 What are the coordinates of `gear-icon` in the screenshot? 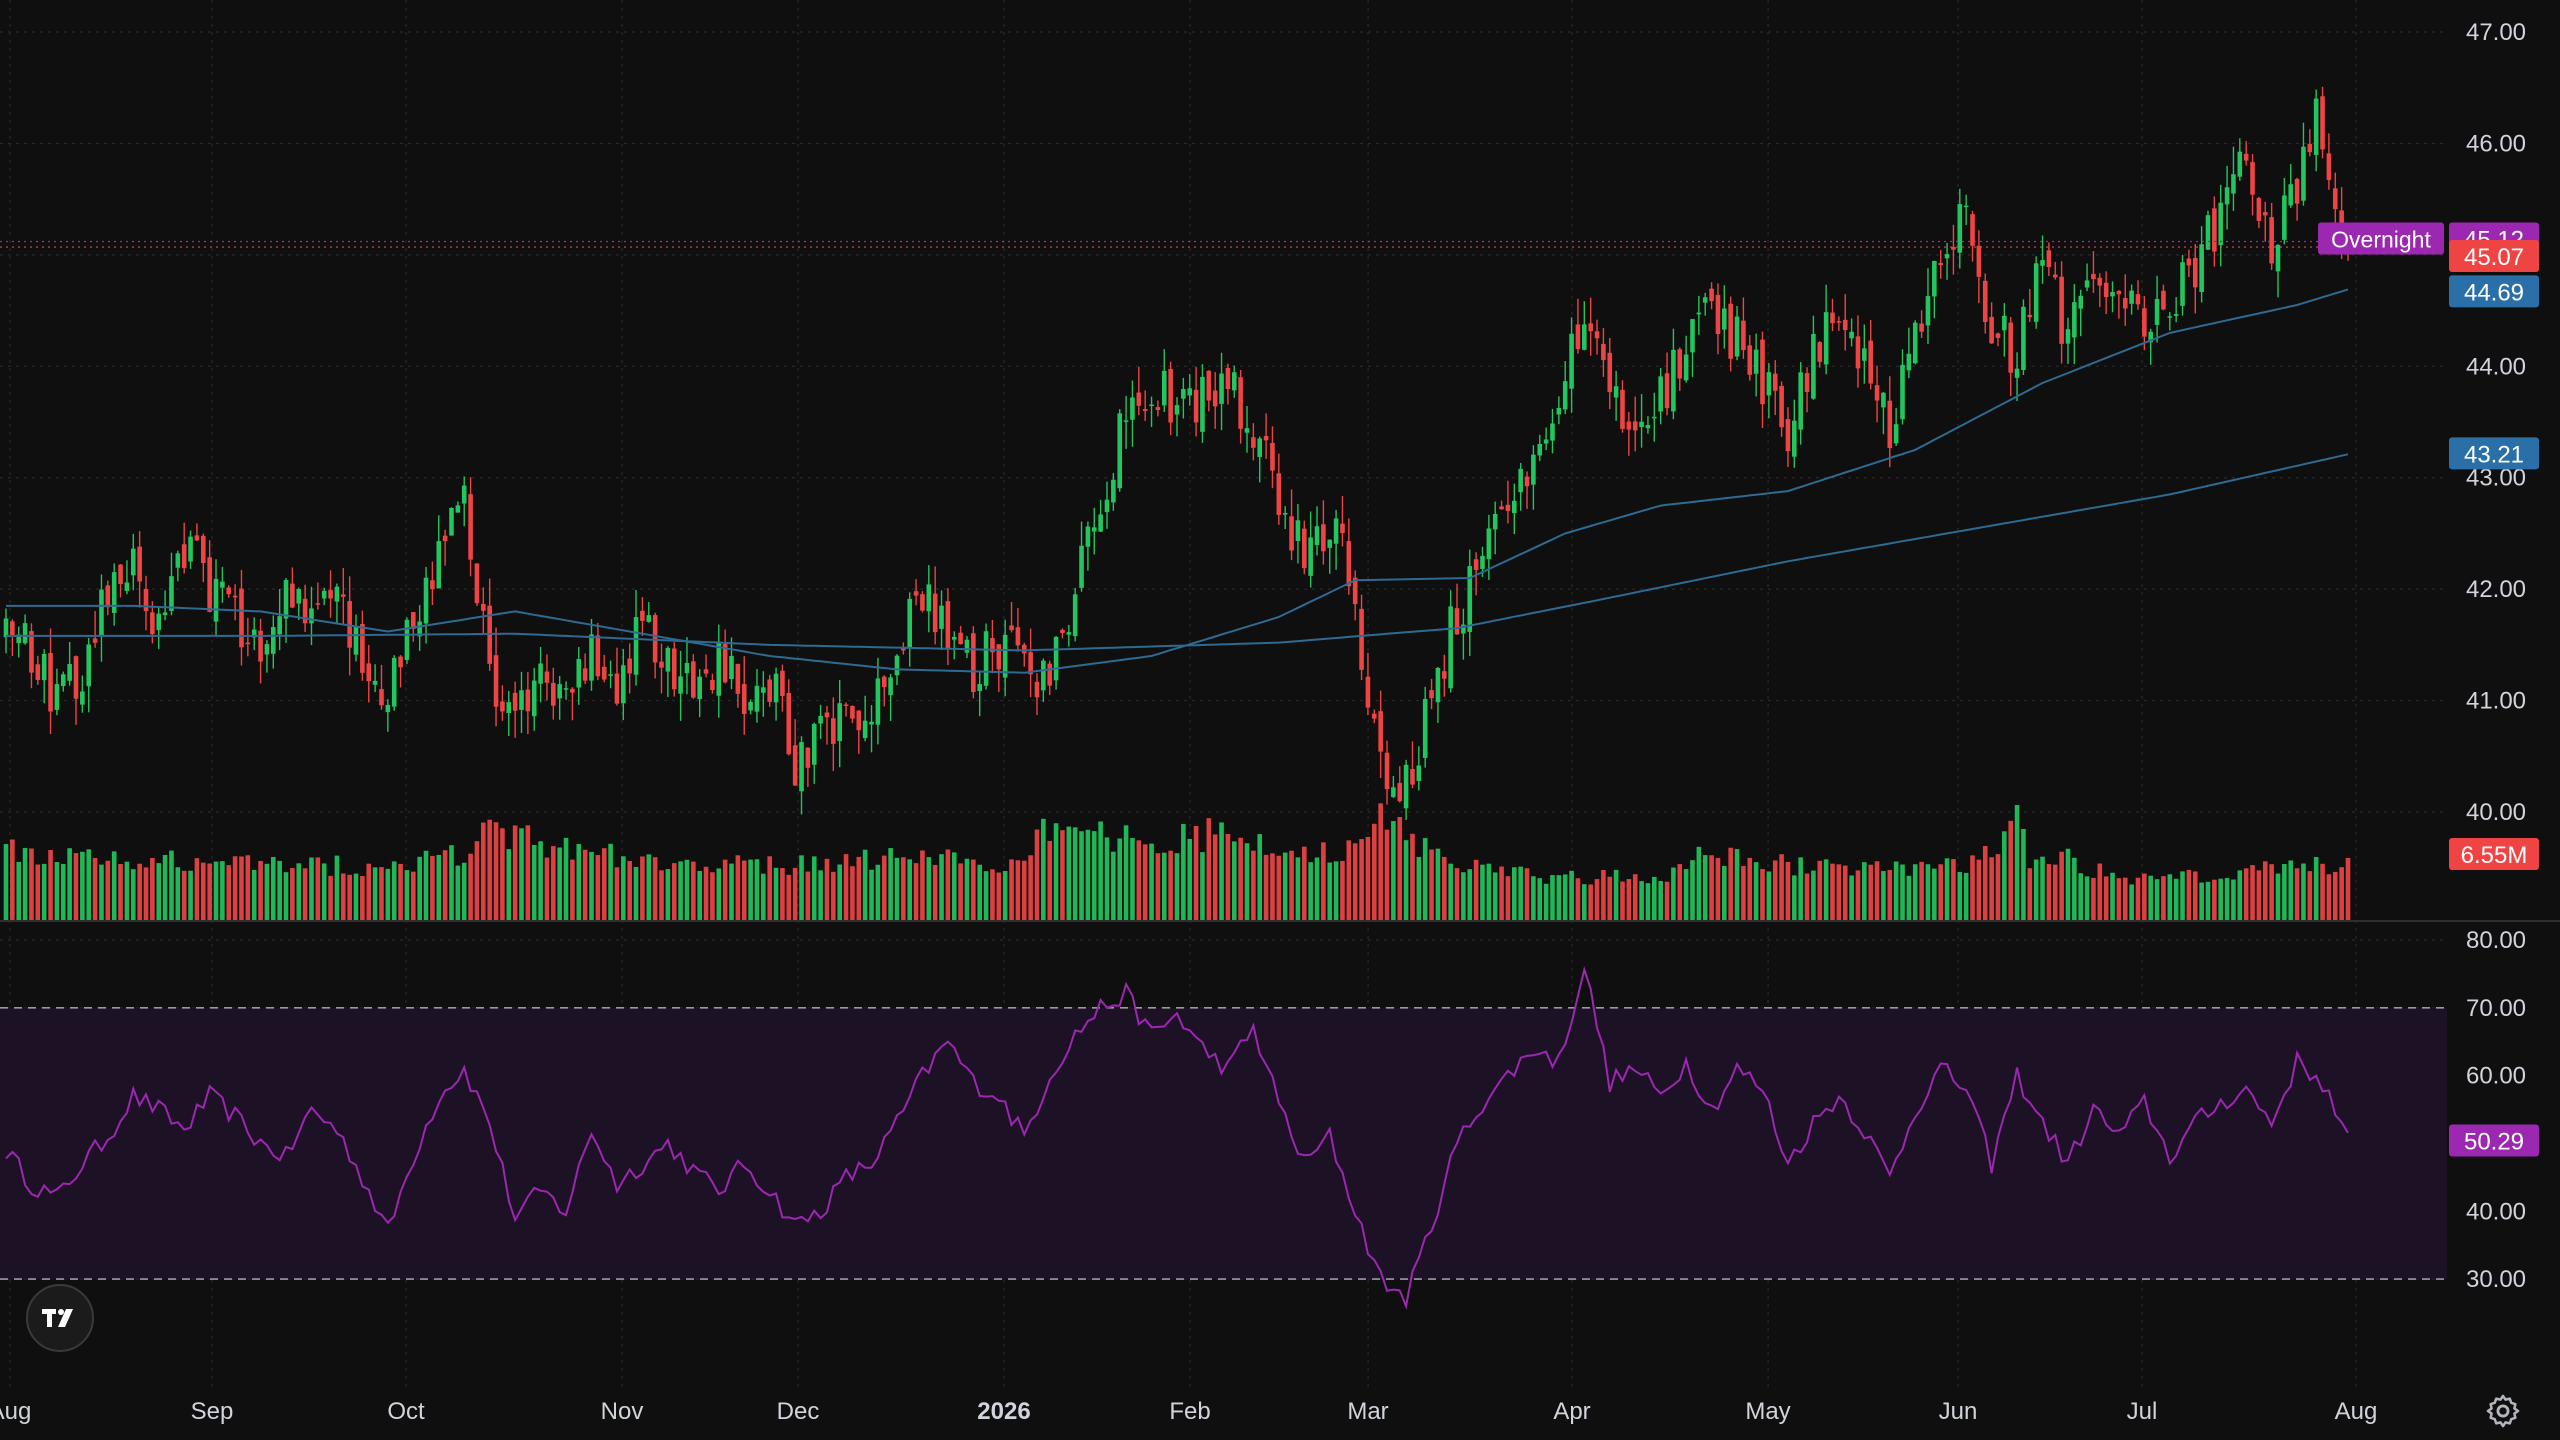 It's located at (2503, 1411).